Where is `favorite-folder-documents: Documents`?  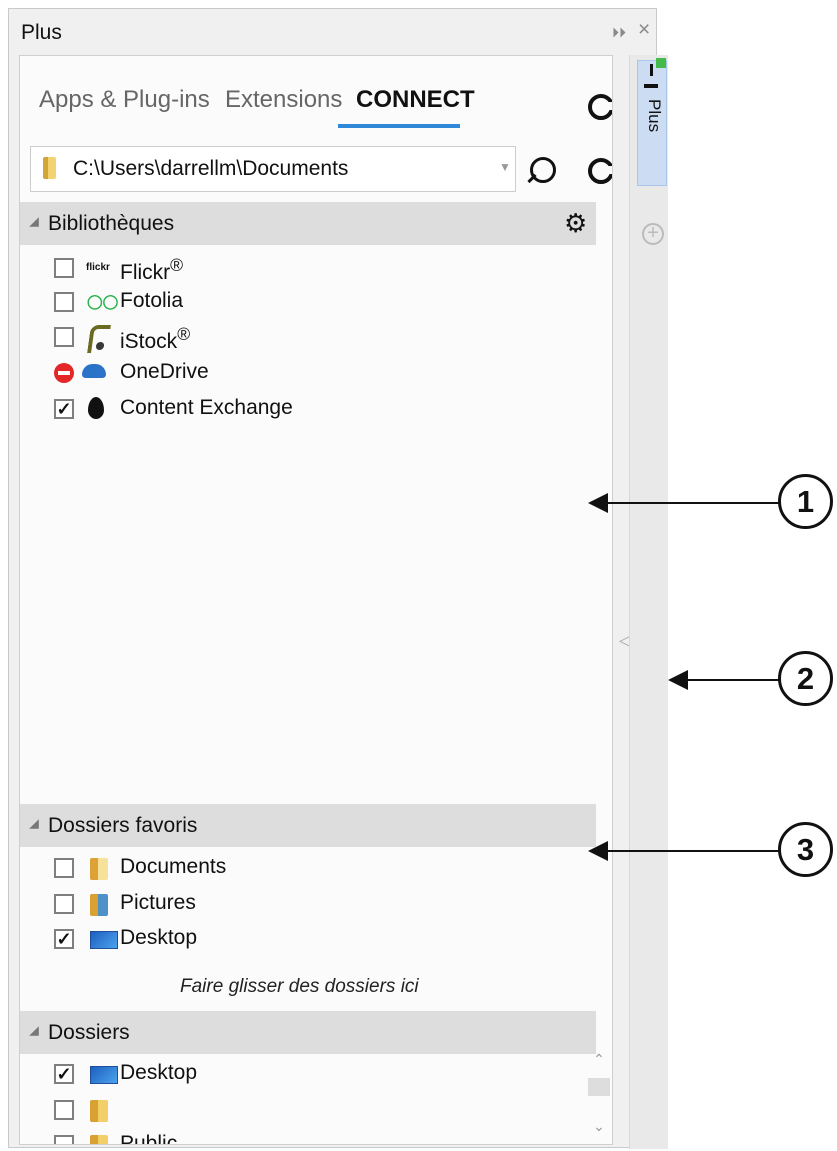 favorite-folder-documents: Documents is located at coordinates (204, 871).